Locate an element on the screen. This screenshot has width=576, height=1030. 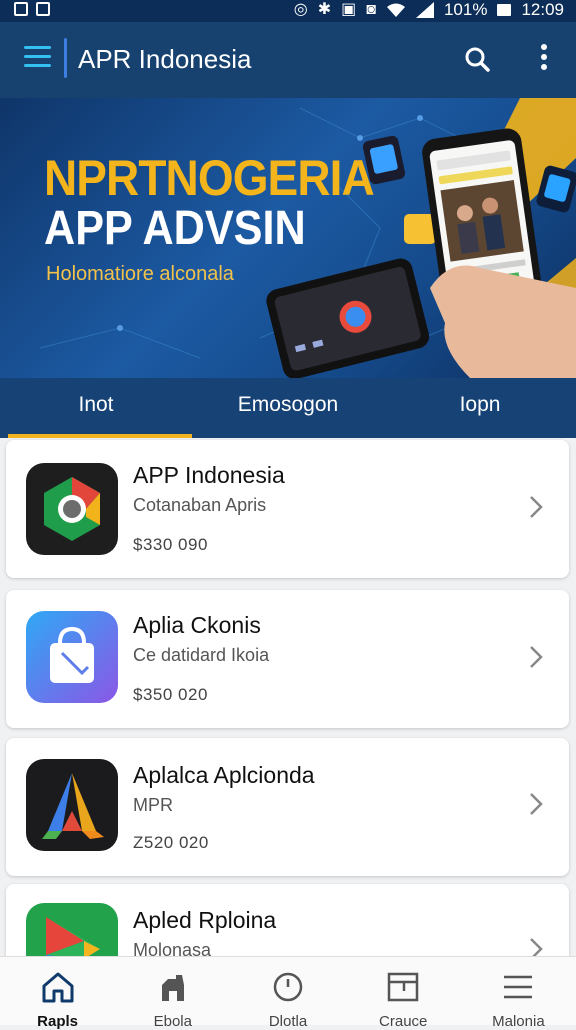
app-bar-divider is located at coordinates (65, 58).